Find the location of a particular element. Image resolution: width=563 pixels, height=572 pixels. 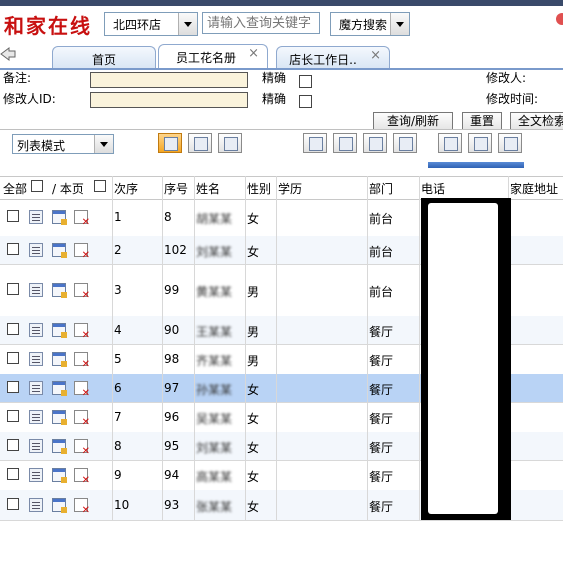

modifier-id-input is located at coordinates (169, 100).